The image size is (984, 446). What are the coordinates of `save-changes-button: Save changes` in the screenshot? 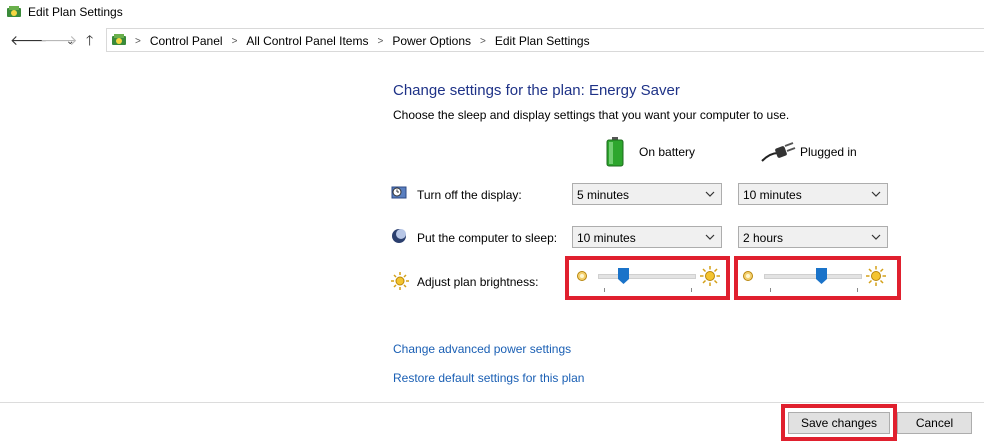 It's located at (839, 423).